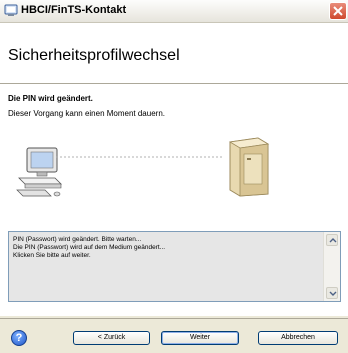 Image resolution: width=348 pixels, height=353 pixels. Describe the element at coordinates (94, 55) in the screenshot. I see `page-title: Sicherheitsprofilwechsel` at that location.